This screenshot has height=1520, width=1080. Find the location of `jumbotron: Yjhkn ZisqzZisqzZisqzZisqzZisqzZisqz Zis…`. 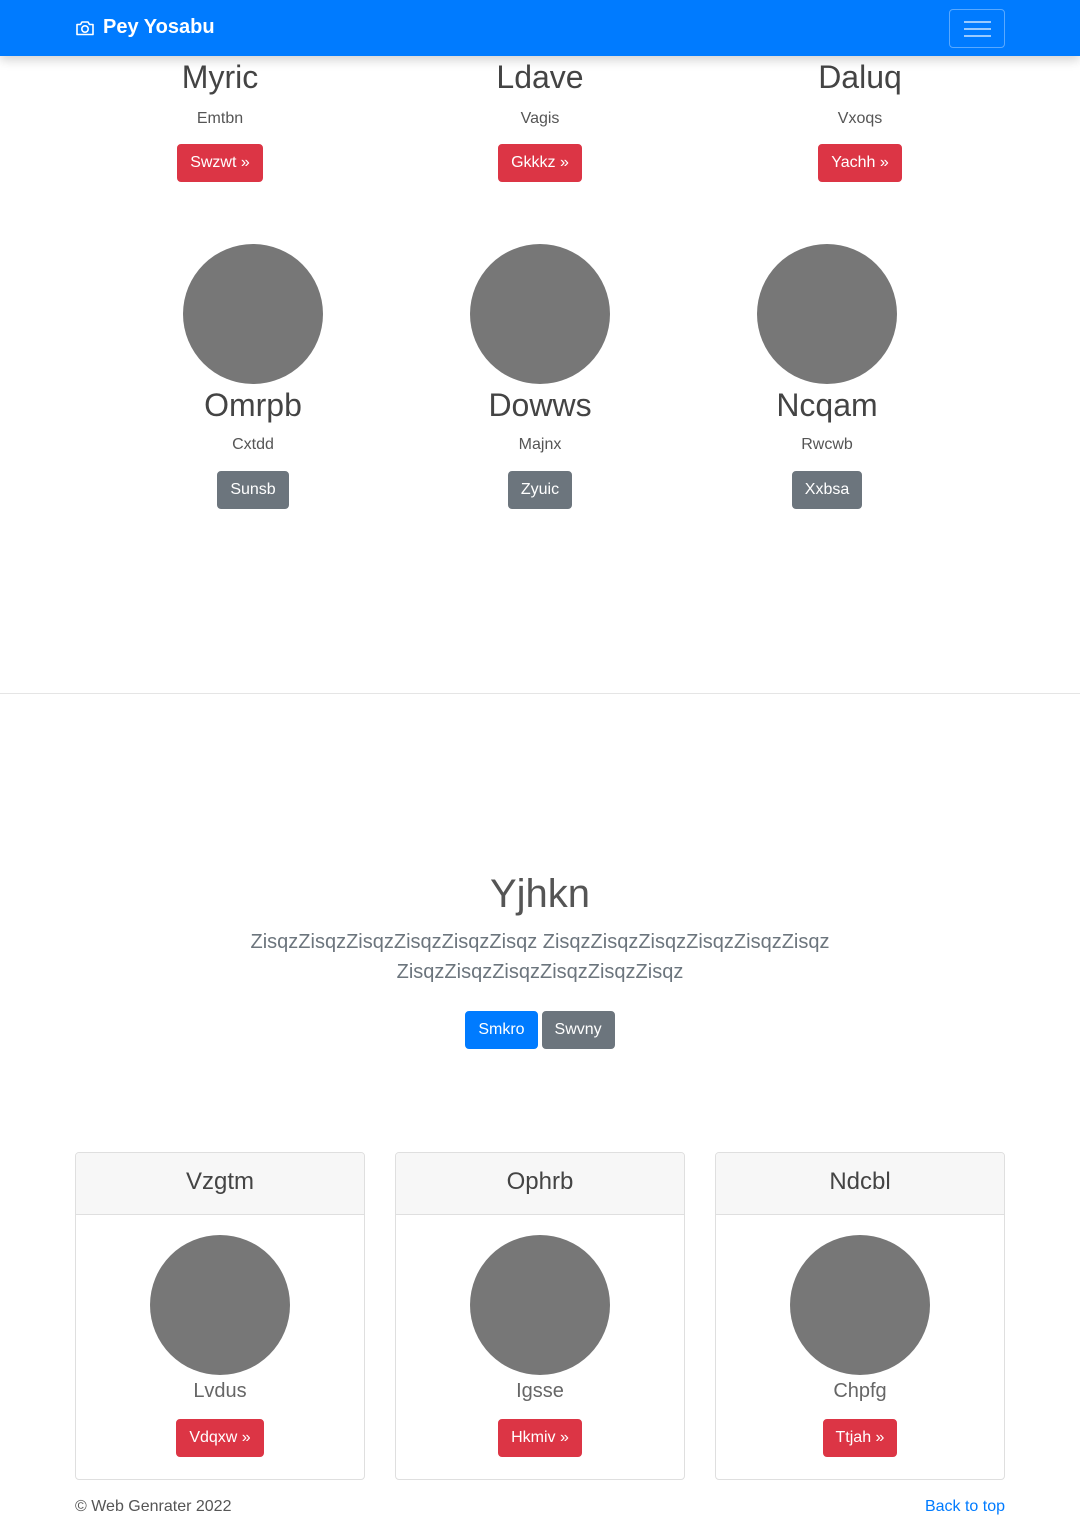

jumbotron: Yjhkn ZisqzZisqzZisqzZisqzZisqzZisqz Zis… is located at coordinates (540, 959).